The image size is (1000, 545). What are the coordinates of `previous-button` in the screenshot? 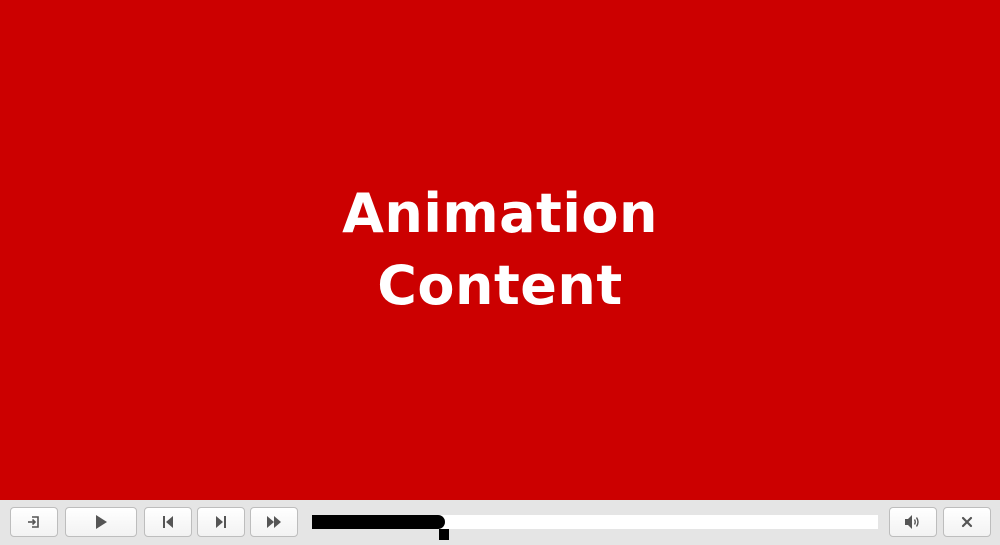 It's located at (168, 522).